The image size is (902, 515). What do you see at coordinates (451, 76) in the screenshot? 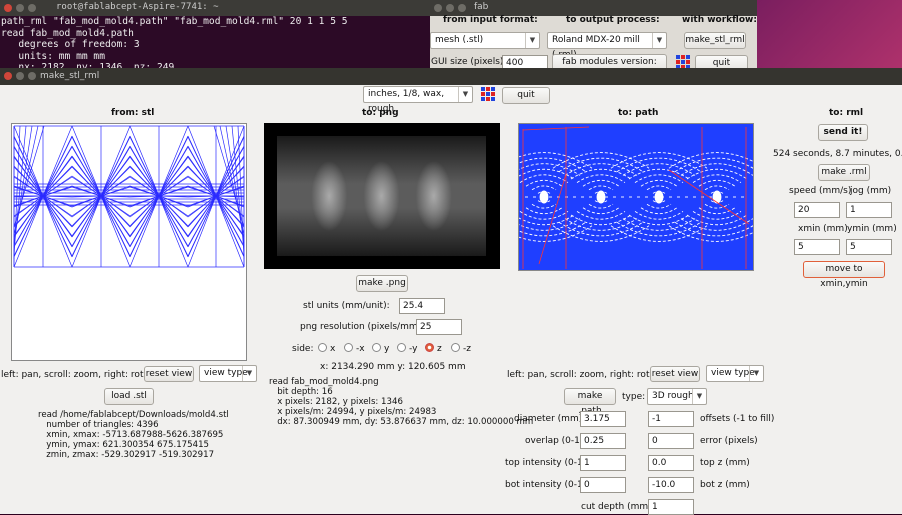
I see `main-titlebar: make_stl_rml` at bounding box center [451, 76].